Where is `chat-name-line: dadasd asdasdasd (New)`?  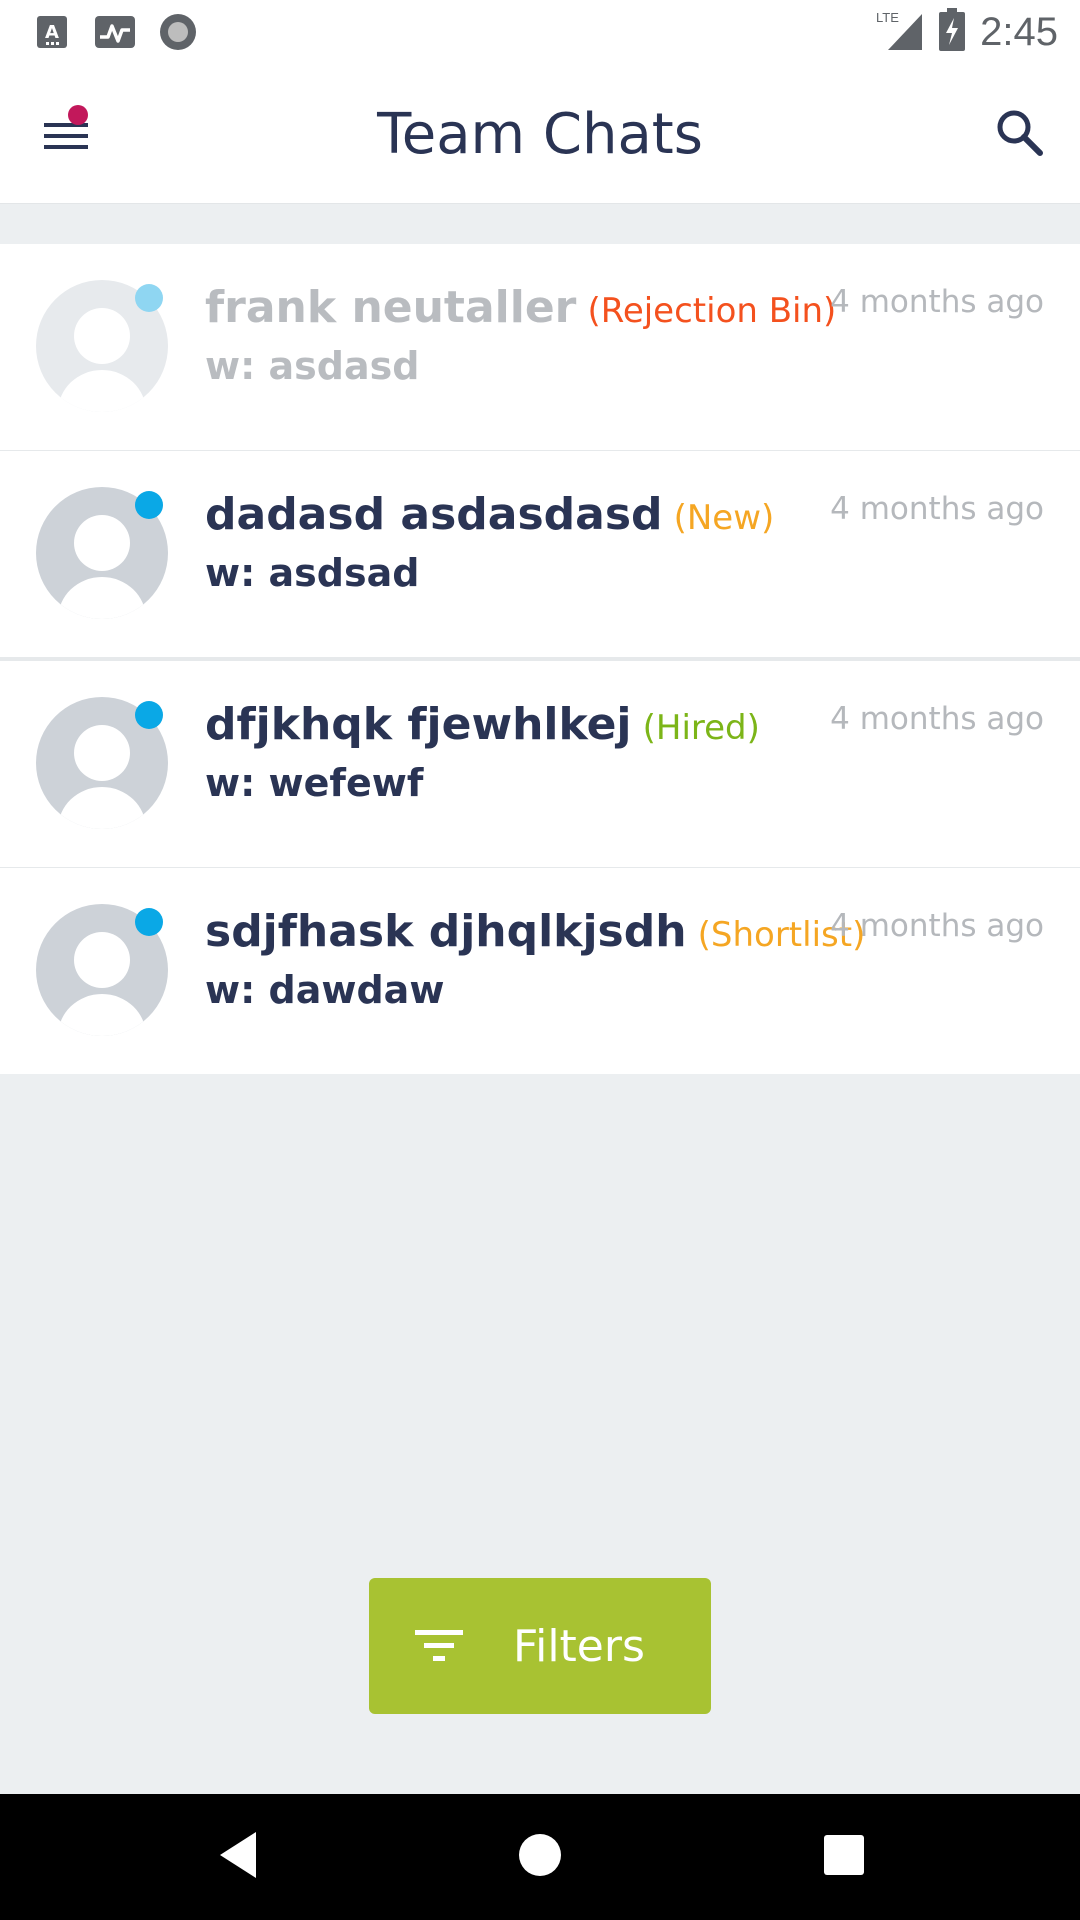
chat-name-line: dadasd asdasdasd (New) is located at coordinates (489, 514).